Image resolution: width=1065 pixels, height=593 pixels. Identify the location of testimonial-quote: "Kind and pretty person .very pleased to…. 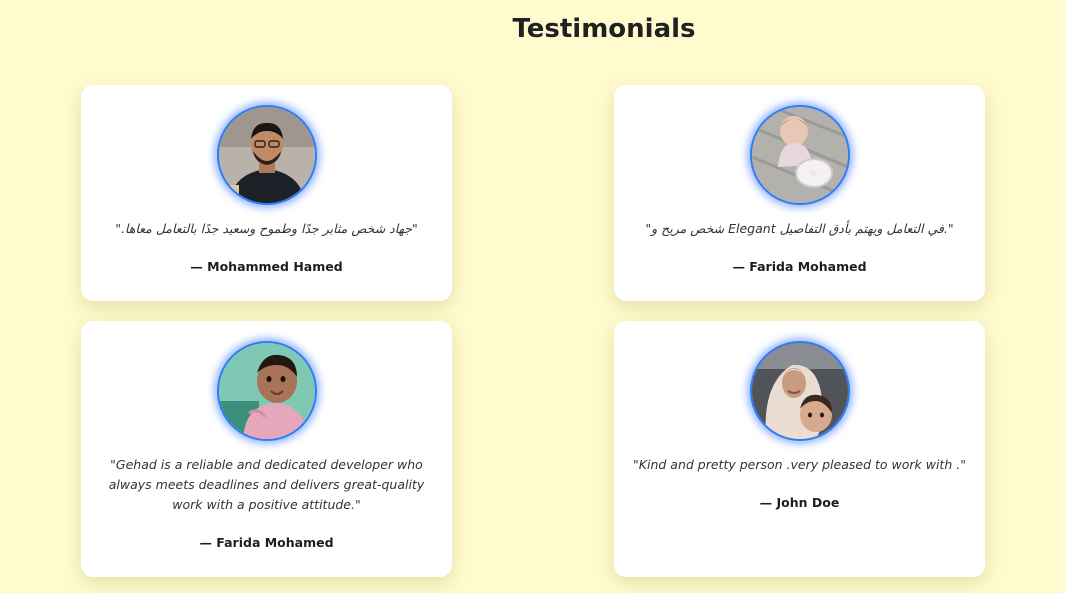
(799, 464).